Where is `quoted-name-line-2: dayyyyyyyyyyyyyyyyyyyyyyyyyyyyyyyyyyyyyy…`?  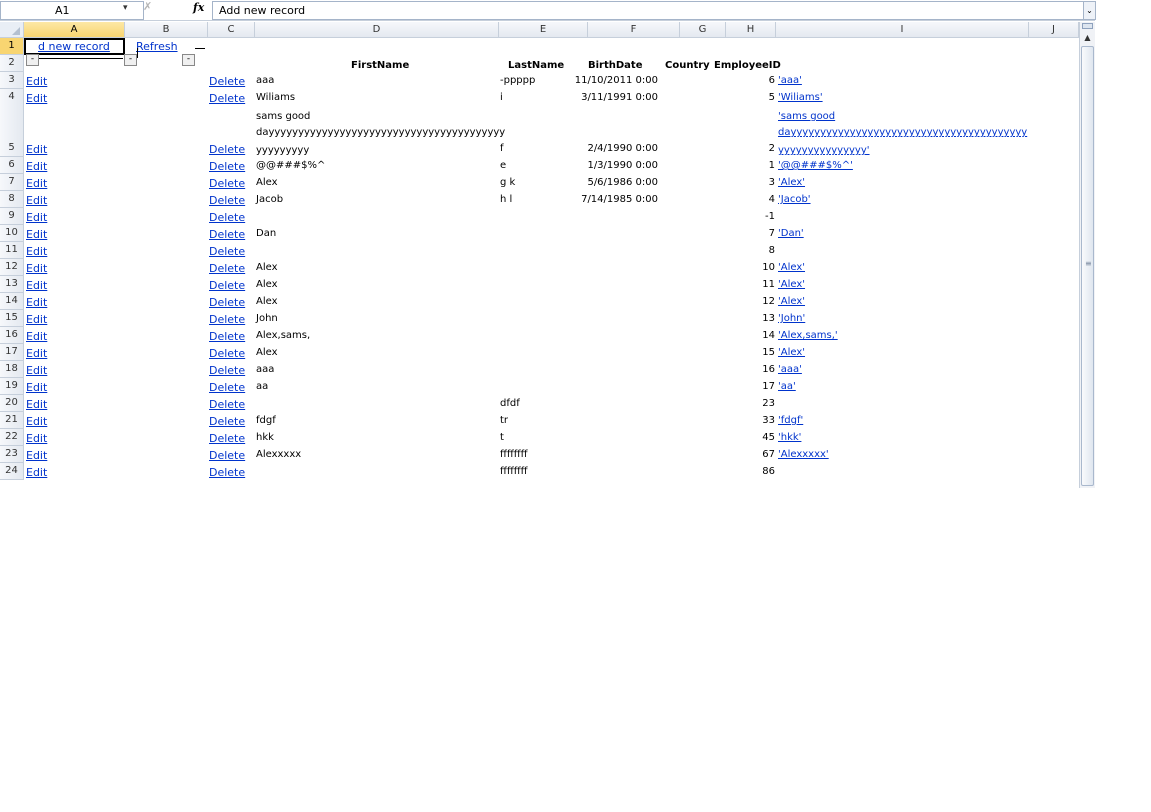 quoted-name-line-2: dayyyyyyyyyyyyyyyyyyyyyyyyyyyyyyyyyyyyyy… is located at coordinates (902, 132).